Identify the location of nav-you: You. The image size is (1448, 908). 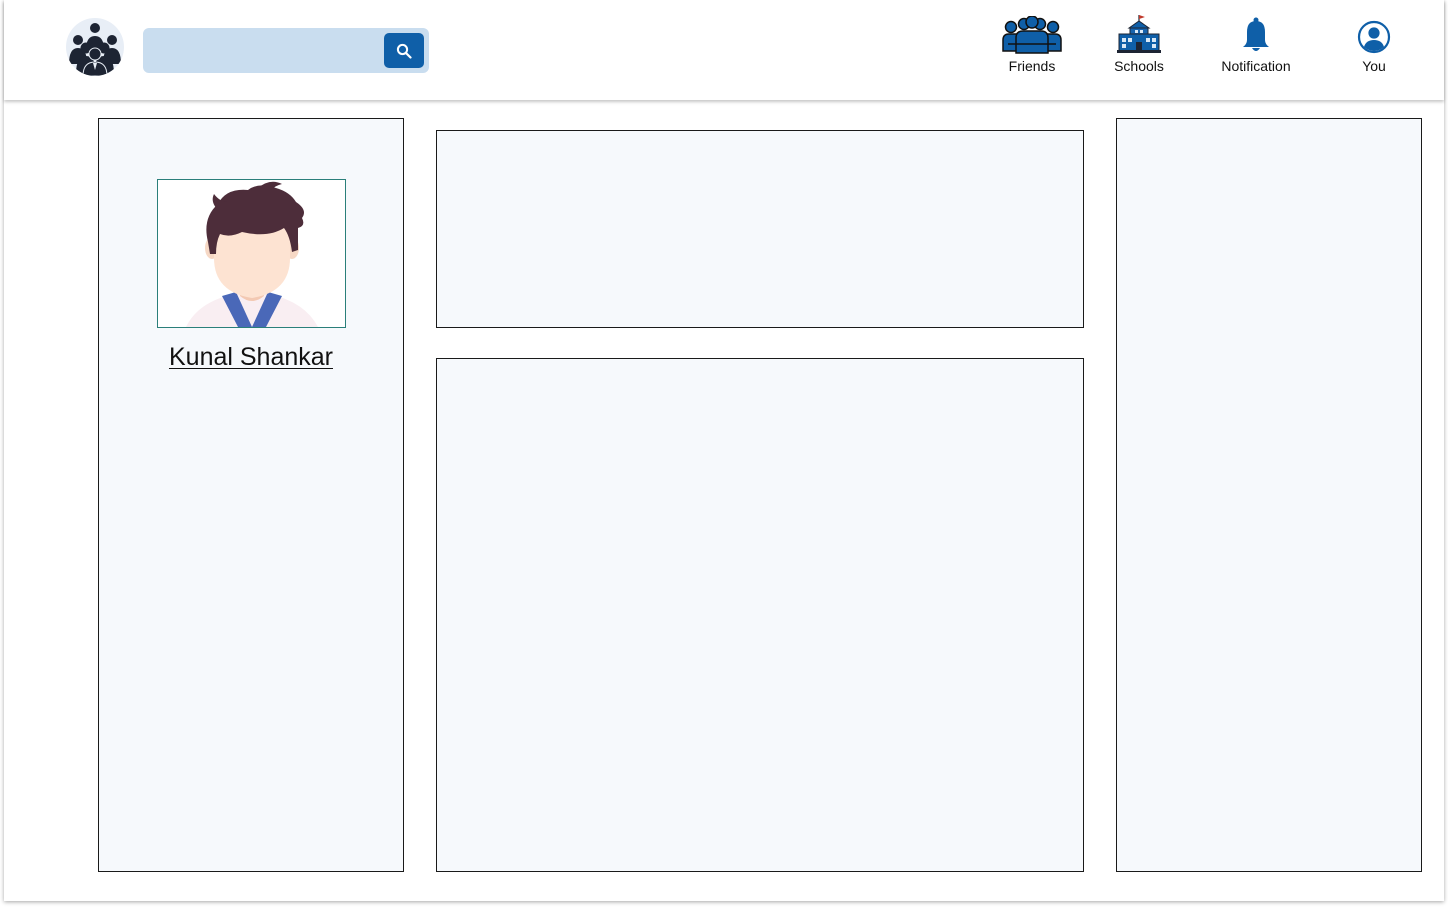
(1374, 45).